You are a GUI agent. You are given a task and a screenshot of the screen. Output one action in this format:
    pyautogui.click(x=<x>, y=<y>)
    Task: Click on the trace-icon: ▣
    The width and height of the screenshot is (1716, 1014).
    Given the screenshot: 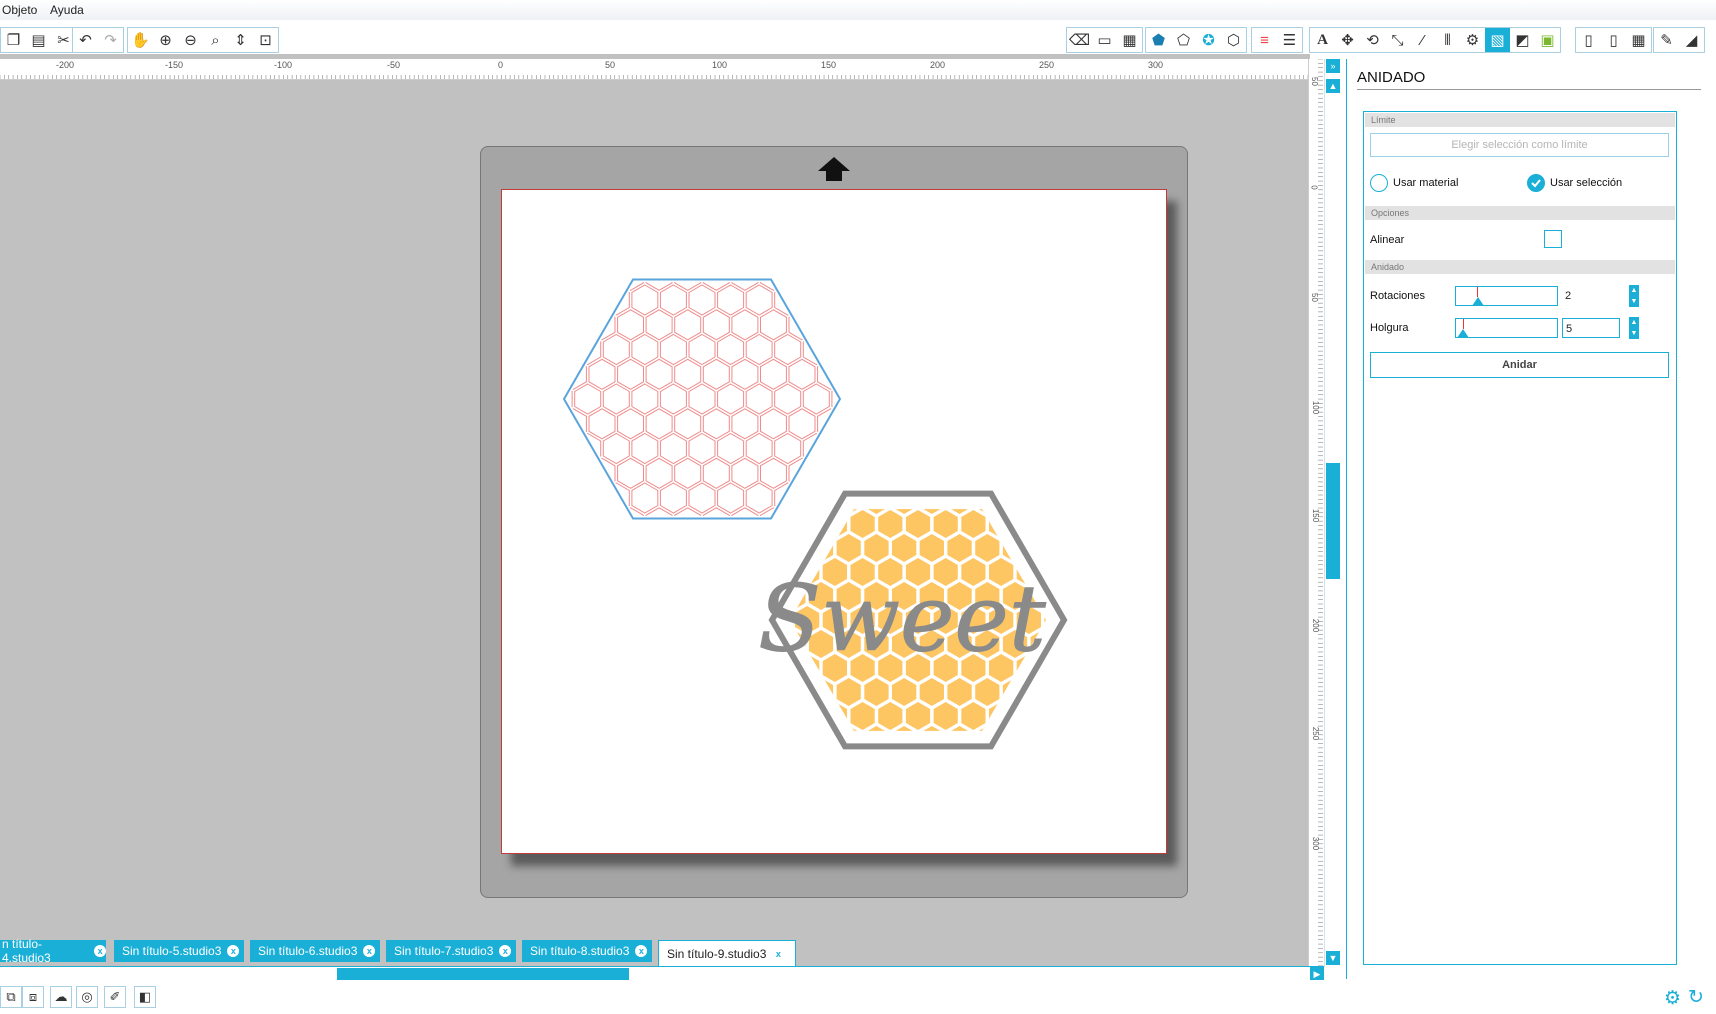 What is the action you would take?
    pyautogui.click(x=1547, y=40)
    